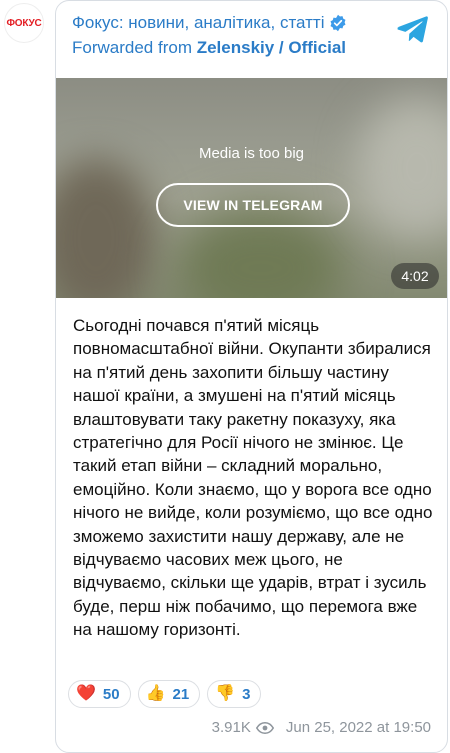  What do you see at coordinates (338, 23) in the screenshot?
I see `verified-icon` at bounding box center [338, 23].